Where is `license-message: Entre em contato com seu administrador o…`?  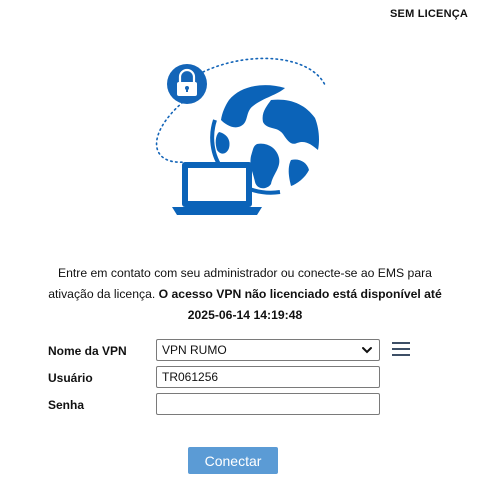 license-message: Entre em contato com seu administrador o… is located at coordinates (245, 294).